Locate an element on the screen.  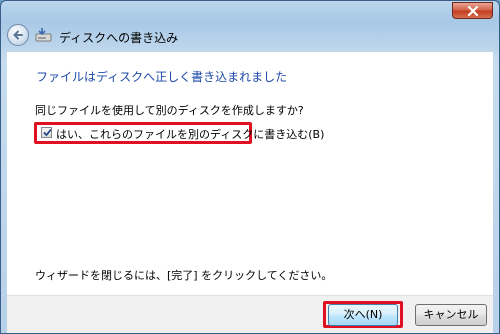
next-button-highlight: 次へ(N) is located at coordinates (363, 314).